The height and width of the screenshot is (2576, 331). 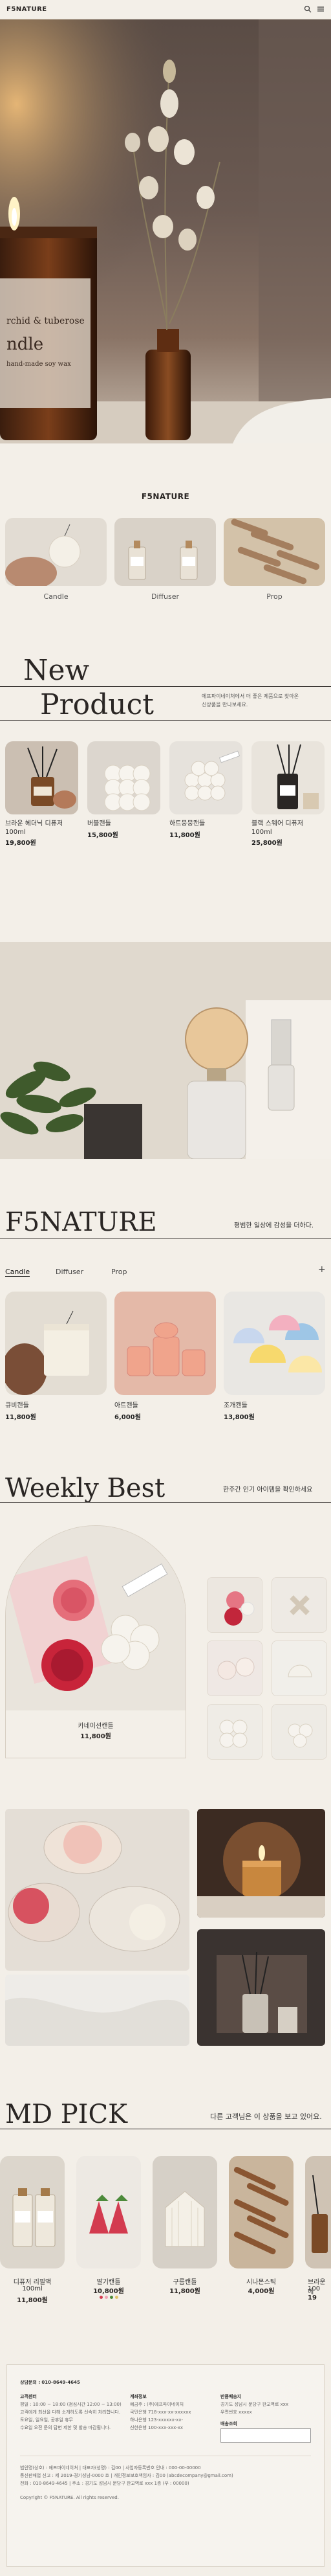 What do you see at coordinates (28, 2396) in the screenshot?
I see `cs-hours-label: 고객센터` at bounding box center [28, 2396].